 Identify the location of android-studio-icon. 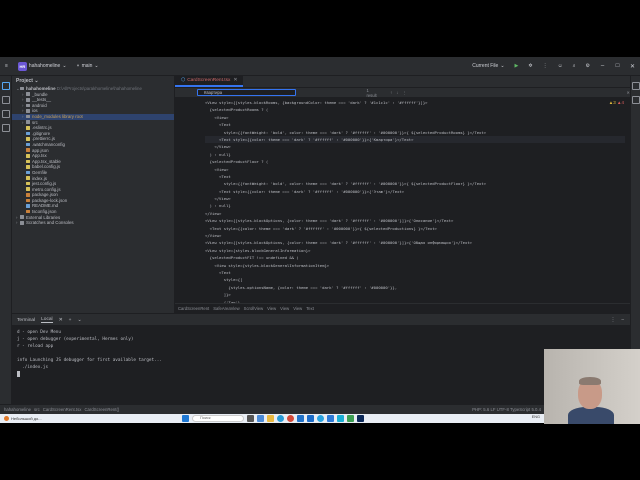
(350, 418).